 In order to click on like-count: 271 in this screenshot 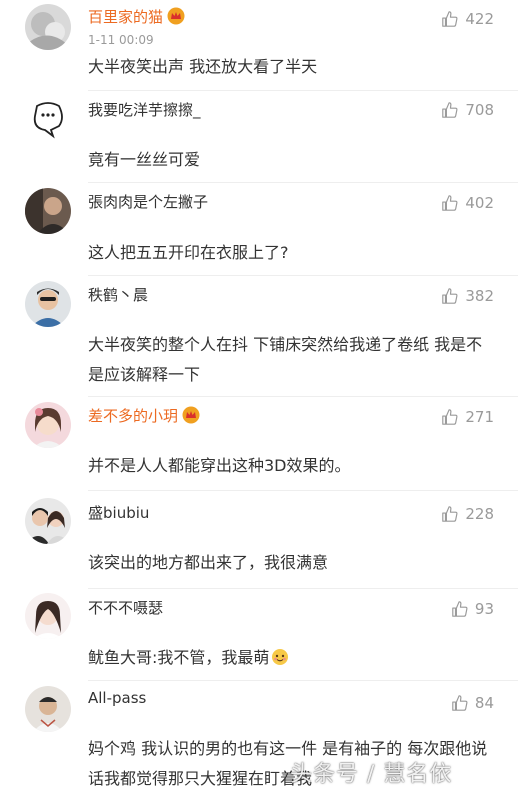, I will do `click(479, 417)`.